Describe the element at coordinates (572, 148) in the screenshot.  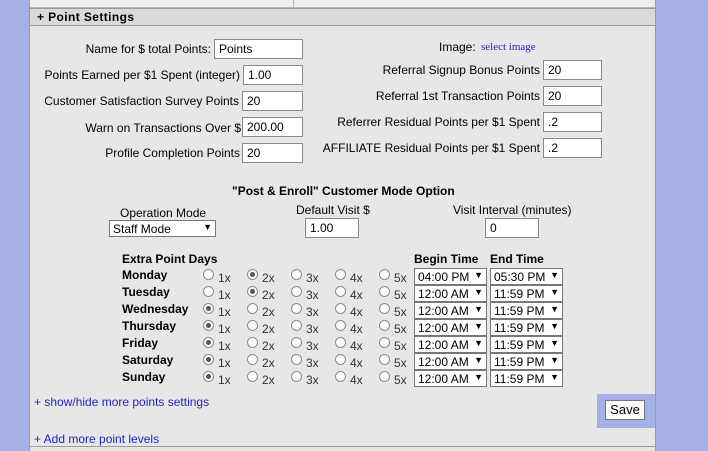
I see `affiliate-residual-input` at that location.